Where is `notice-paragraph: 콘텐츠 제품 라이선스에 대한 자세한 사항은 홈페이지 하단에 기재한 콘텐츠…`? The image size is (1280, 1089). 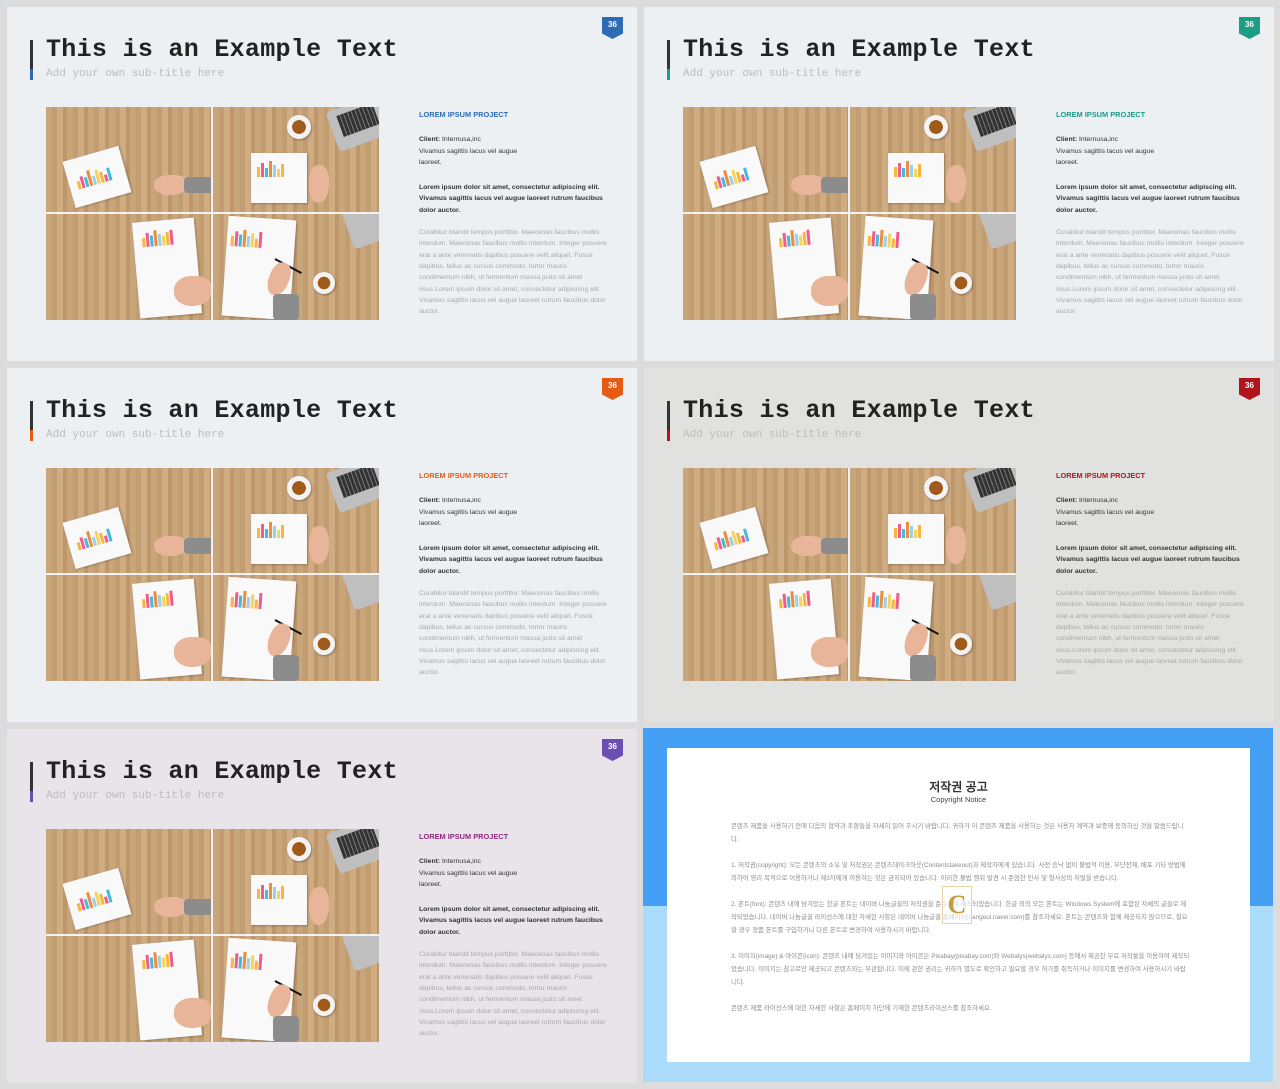 notice-paragraph: 콘텐츠 제품 라이선스에 대한 자세한 사항은 홈페이지 하단에 기재한 콘텐츠… is located at coordinates (861, 1008).